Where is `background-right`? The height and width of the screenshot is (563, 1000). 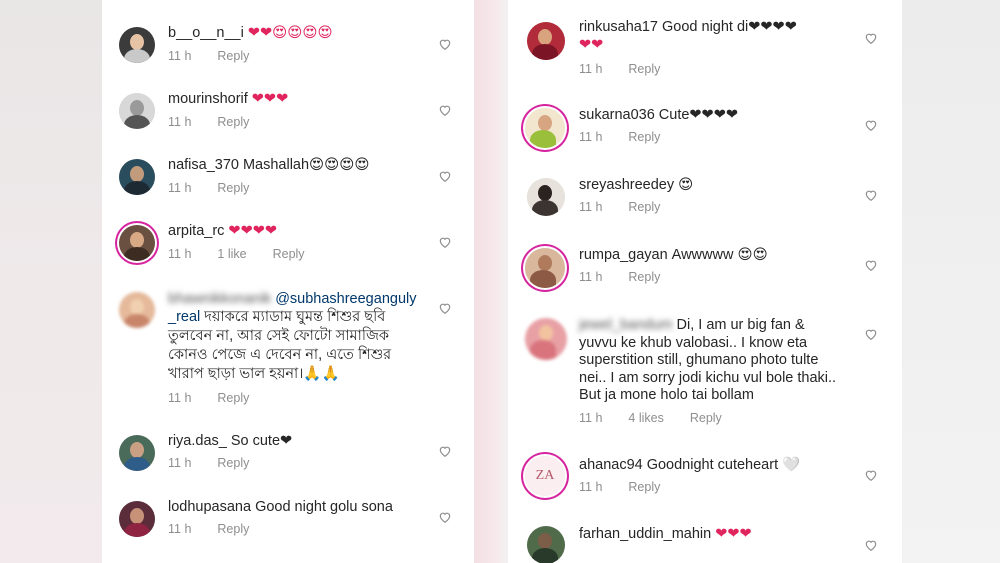 background-right is located at coordinates (951, 281).